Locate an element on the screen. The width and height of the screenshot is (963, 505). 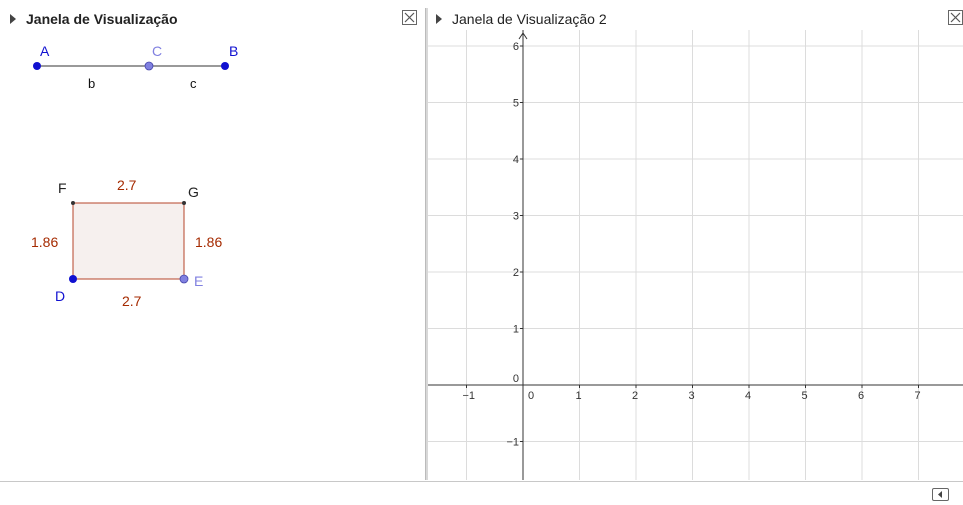
x-tick-label: 5 is located at coordinates (805, 396).